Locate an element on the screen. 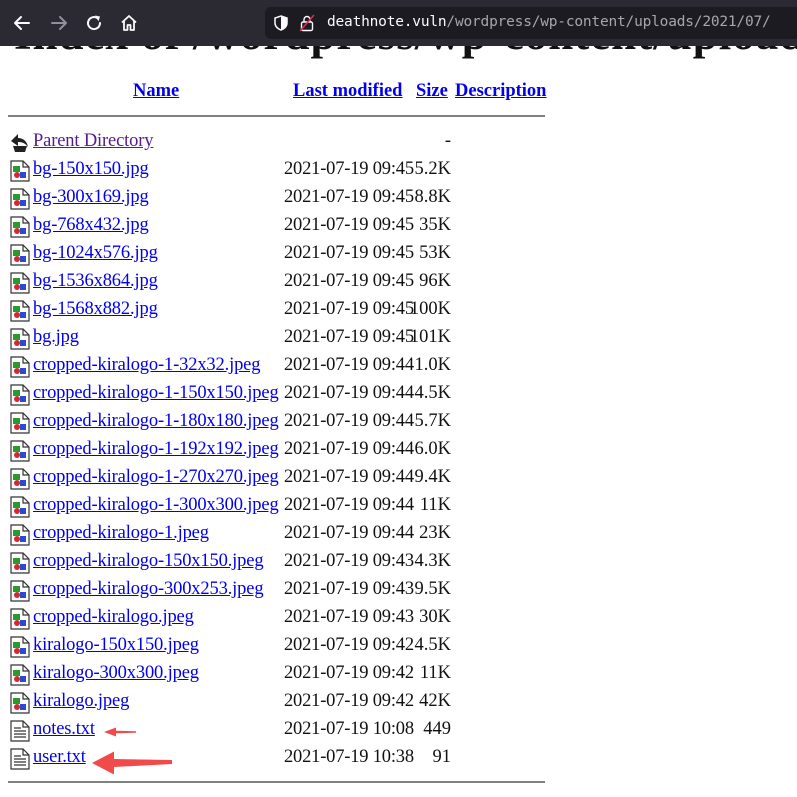  file-link: cropped-kiralogo-300x253.jpeg is located at coordinates (148, 589).